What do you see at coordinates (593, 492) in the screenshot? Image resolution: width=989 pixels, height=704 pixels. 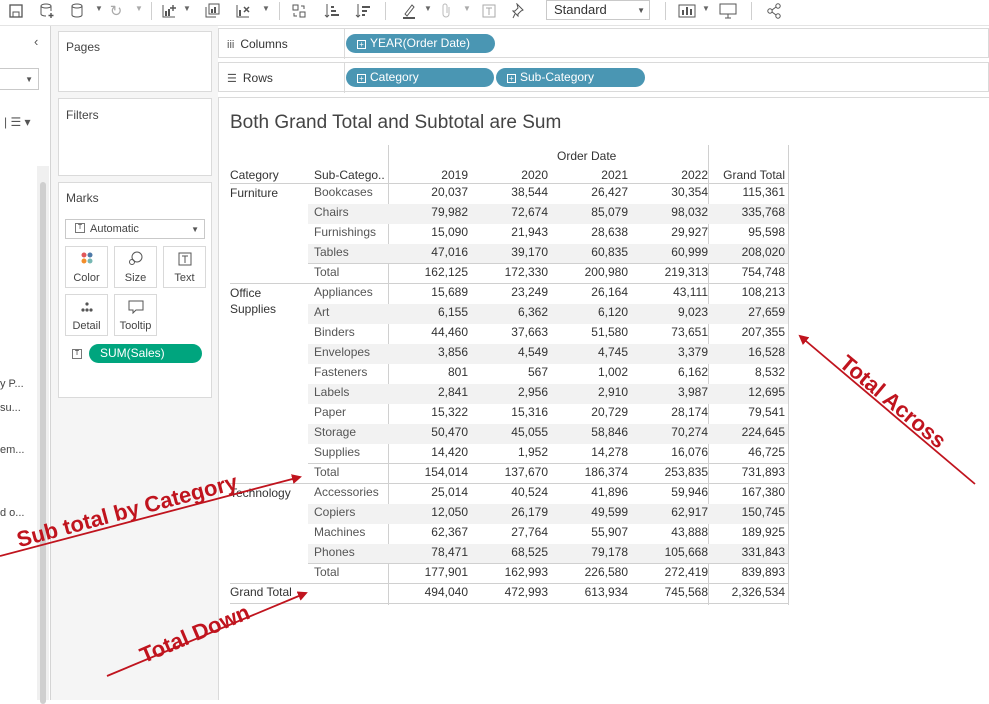 I see `value-cell: 41,896` at bounding box center [593, 492].